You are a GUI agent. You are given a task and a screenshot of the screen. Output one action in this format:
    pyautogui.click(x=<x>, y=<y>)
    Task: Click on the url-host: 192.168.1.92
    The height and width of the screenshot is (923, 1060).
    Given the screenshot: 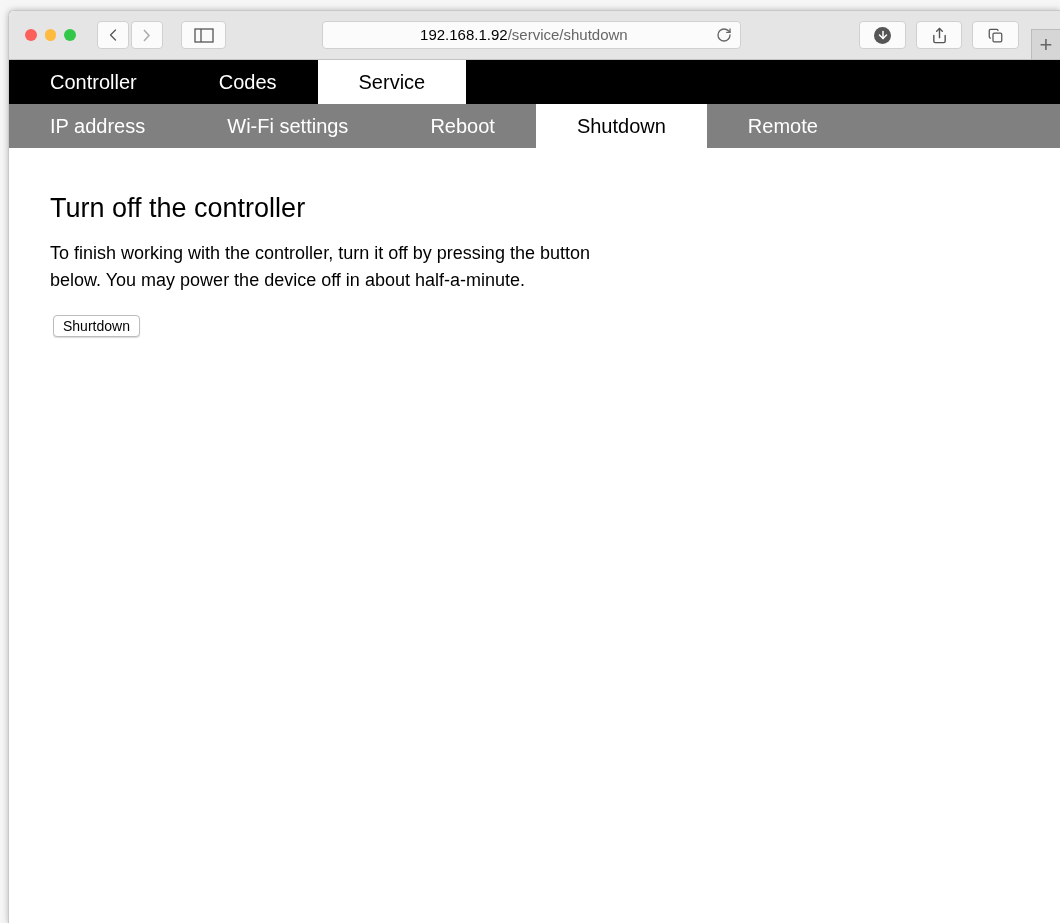 What is the action you would take?
    pyautogui.click(x=464, y=34)
    